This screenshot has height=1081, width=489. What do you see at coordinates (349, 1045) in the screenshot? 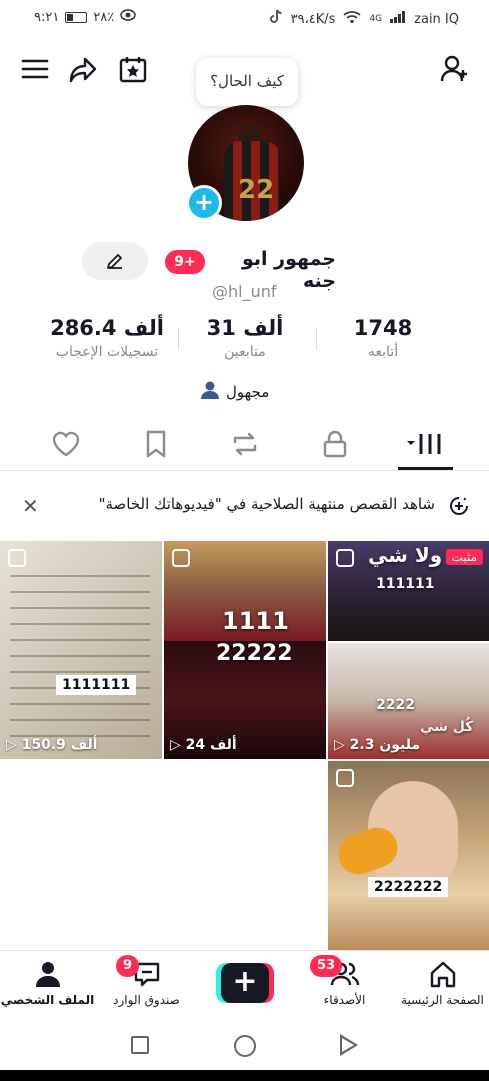
I see `back-icon` at bounding box center [349, 1045].